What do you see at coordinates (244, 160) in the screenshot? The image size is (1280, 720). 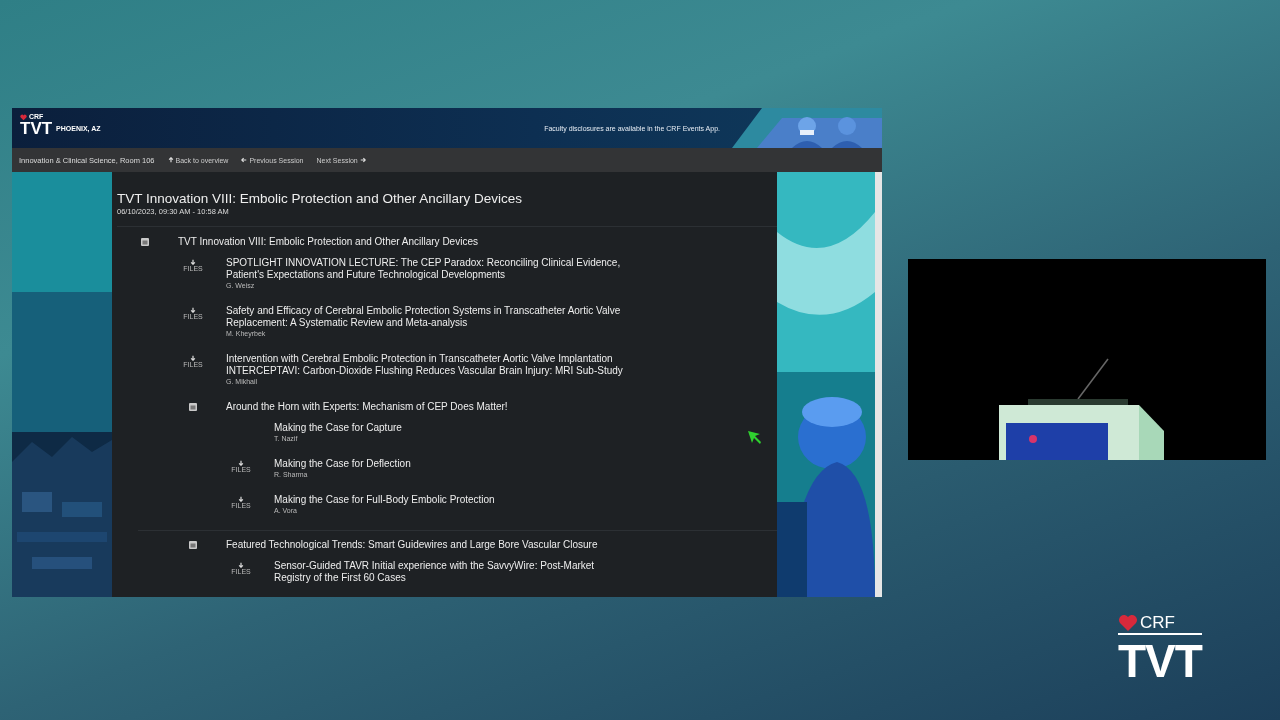 I see `arrow-prev-icon` at bounding box center [244, 160].